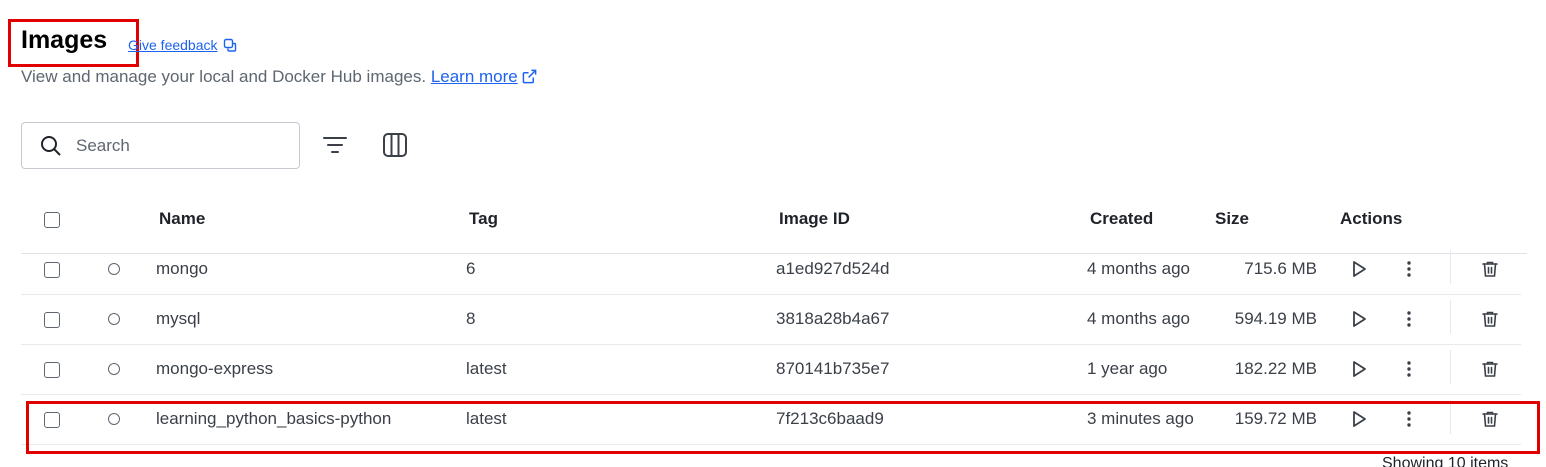 This screenshot has height=467, width=1546. Describe the element at coordinates (814, 219) in the screenshot. I see `column-header-image-id: Image ID` at that location.